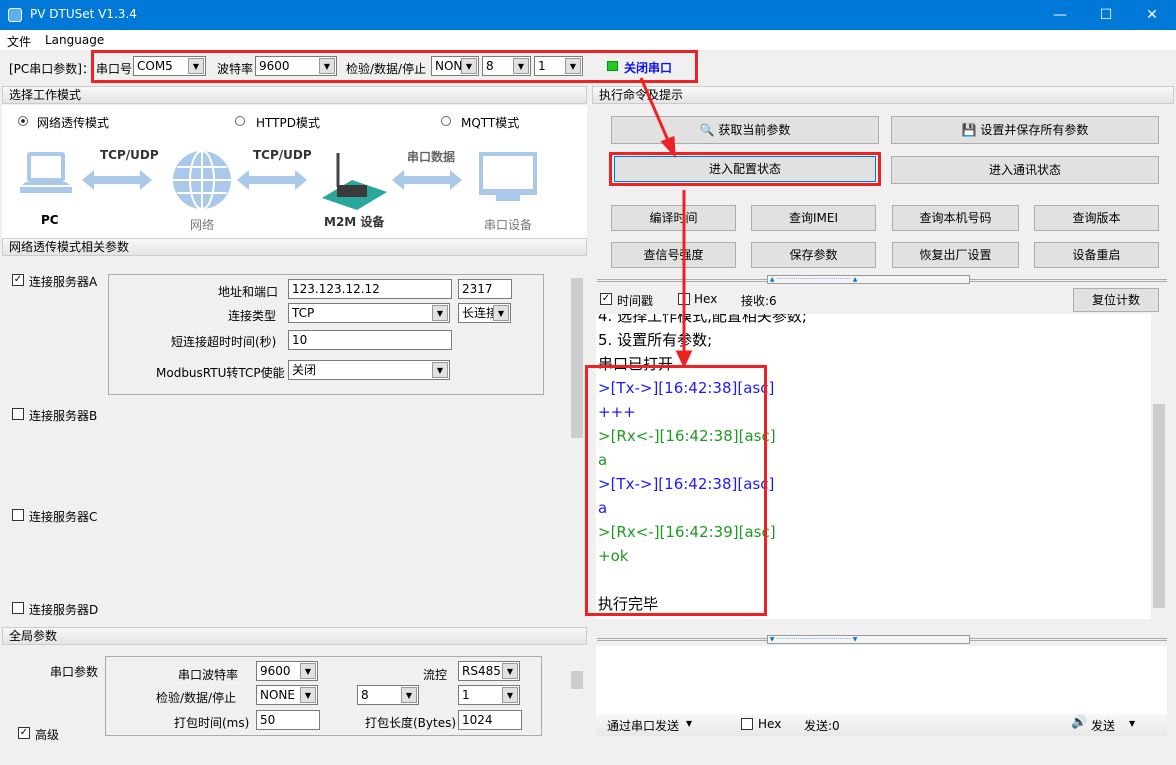  I want to click on pack-time-input: 50, so click(288, 720).